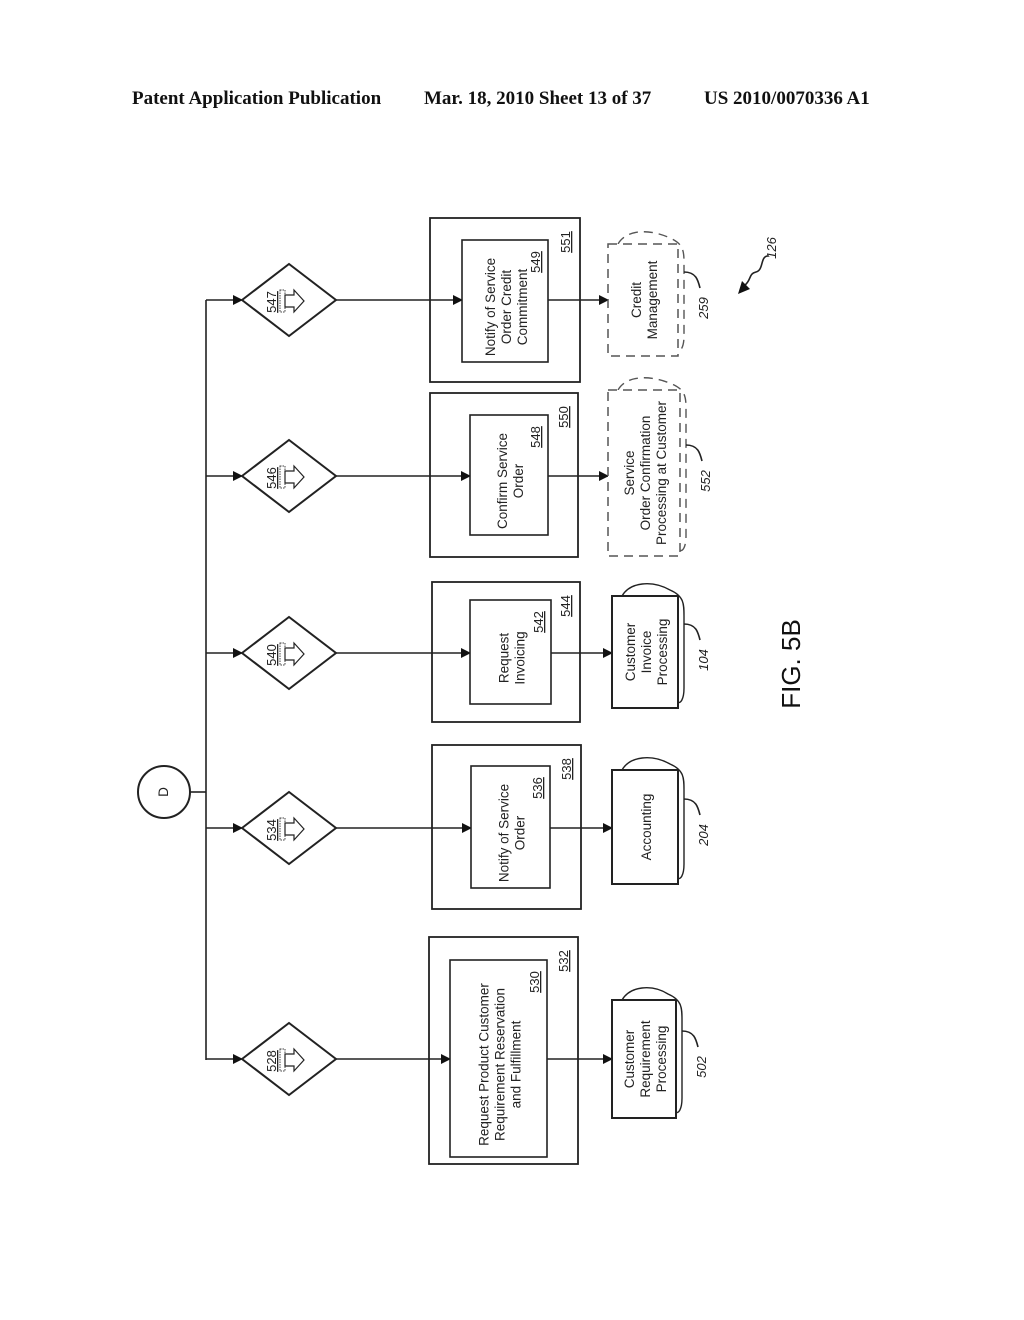  Describe the element at coordinates (563, 961) in the screenshot. I see `outer-box-ref: 532` at that location.